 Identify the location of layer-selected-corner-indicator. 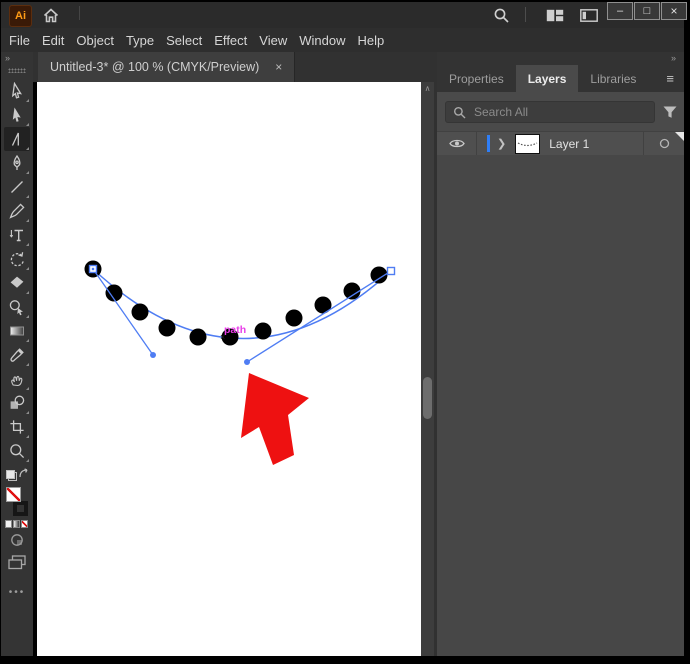
(679, 136).